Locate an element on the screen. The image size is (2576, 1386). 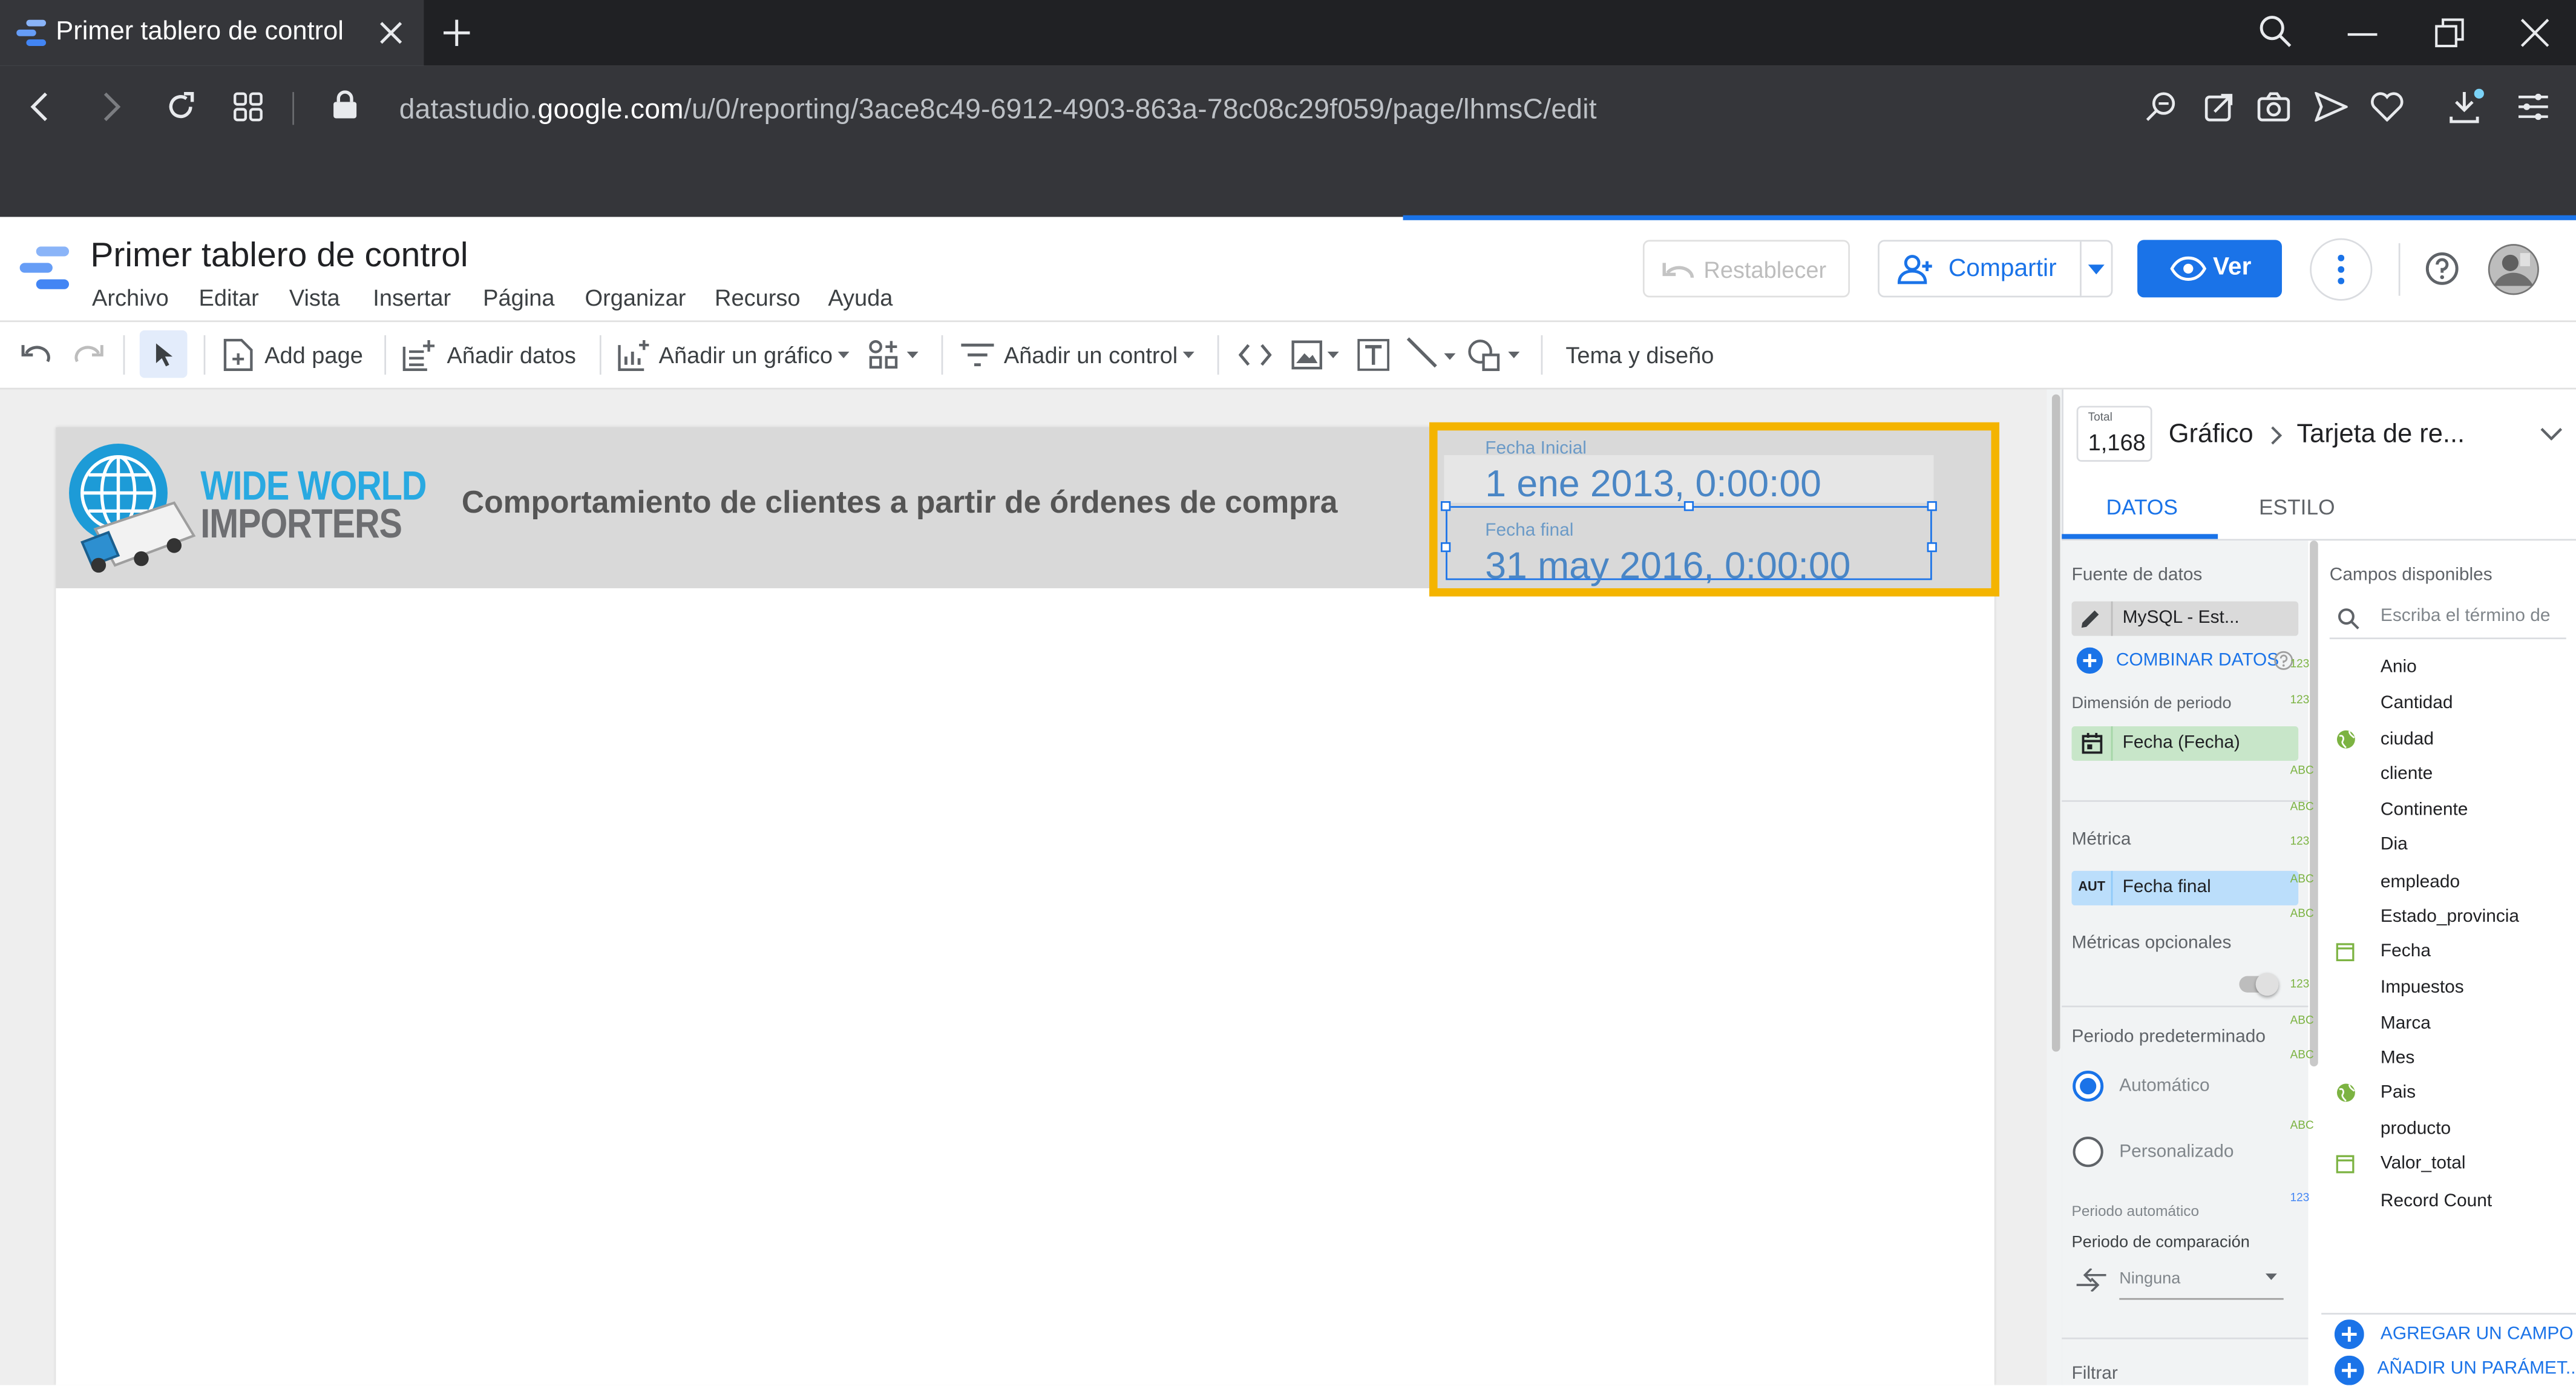
camera-icon is located at coordinates (2273, 106).